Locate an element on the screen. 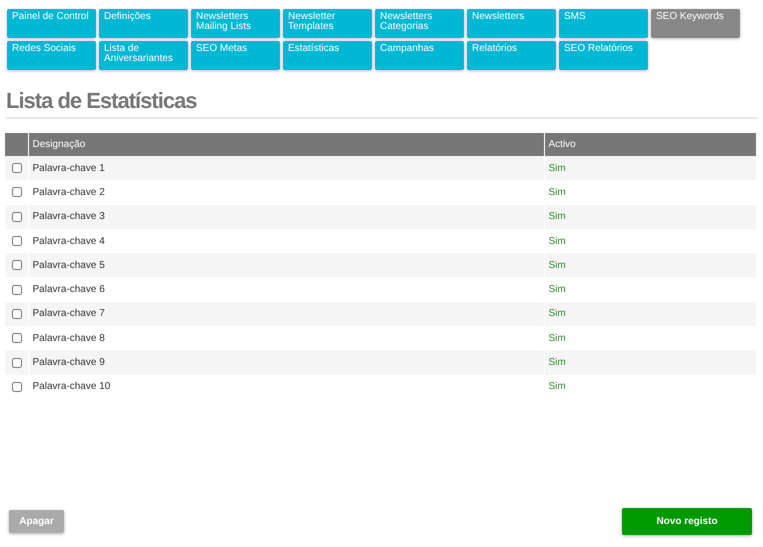  menu-tab: Relatórios is located at coordinates (511, 55).